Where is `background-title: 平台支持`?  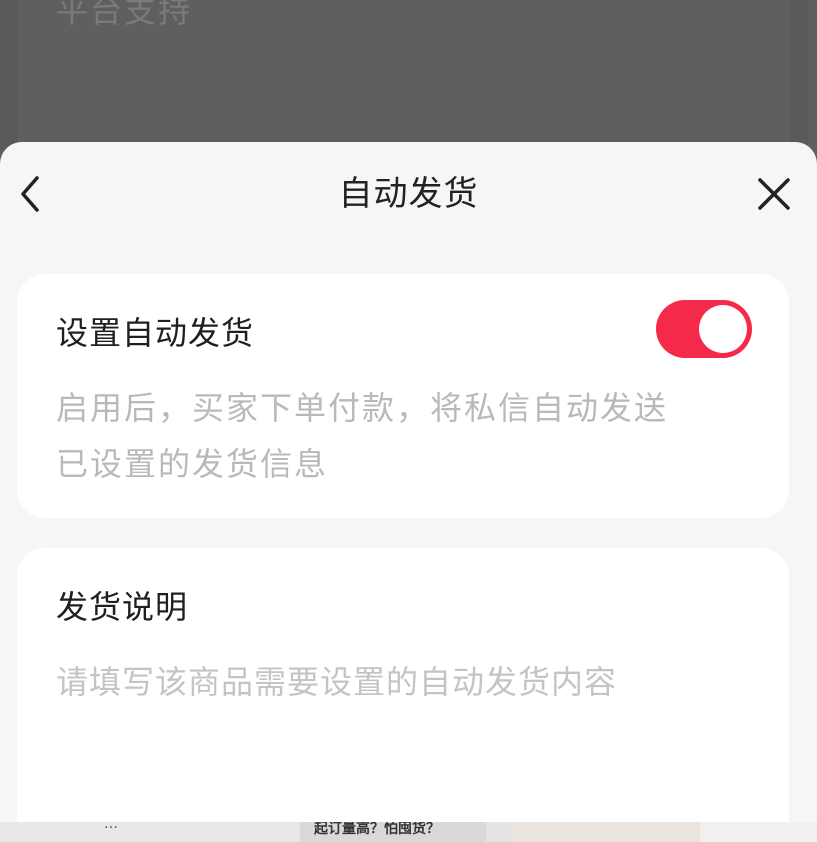 background-title: 平台支持 is located at coordinates (124, 15).